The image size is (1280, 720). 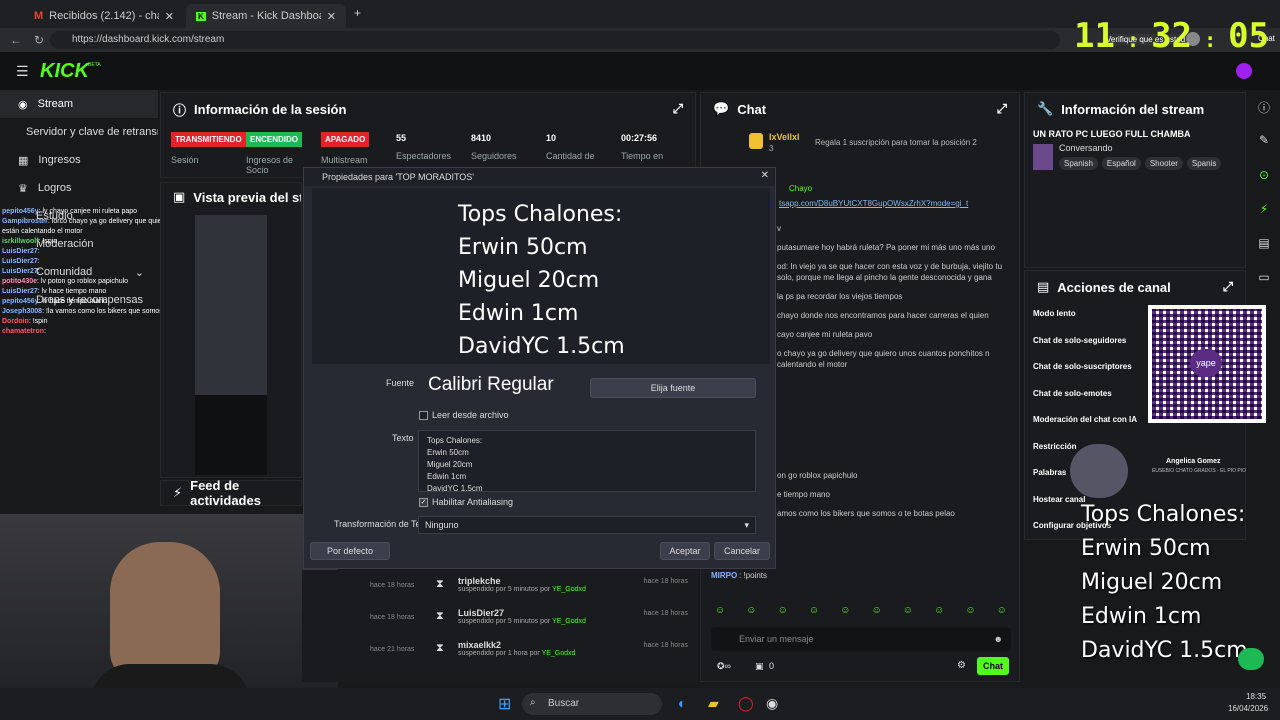 What do you see at coordinates (861, 612) in the screenshot?
I see `emote-row: ☺ ☺ ☺ ☺ ☺ ☺ ☺ ☺ ☺ ☺` at bounding box center [861, 612].